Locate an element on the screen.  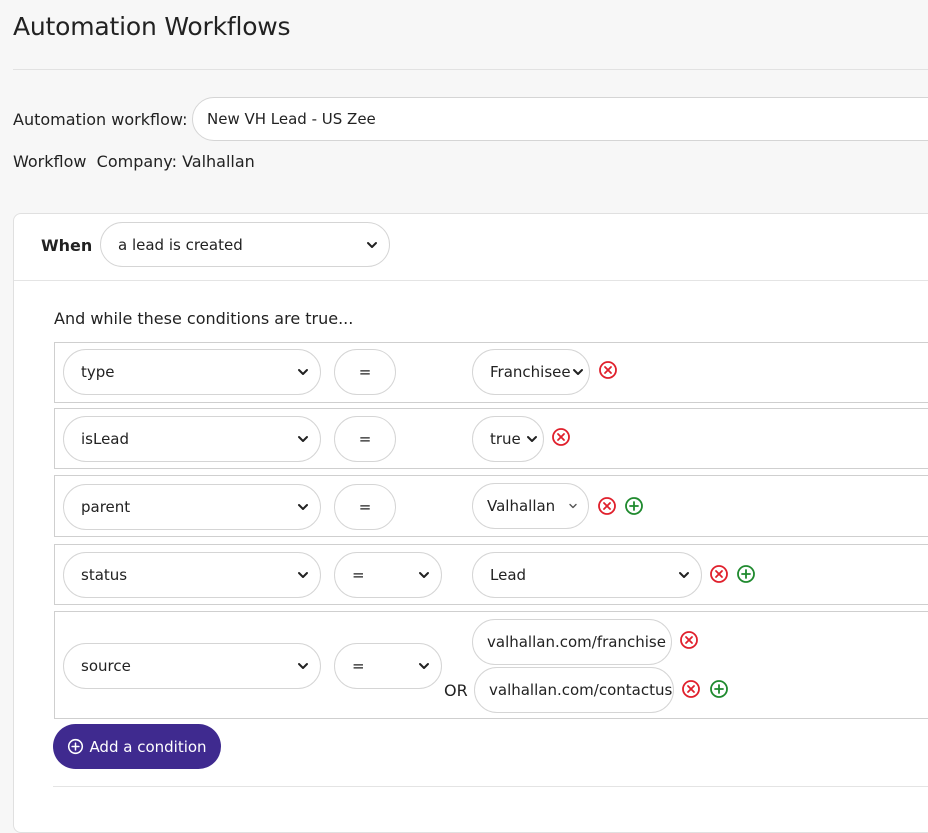
workflow-company: Workflow Company: Valhallan is located at coordinates (134, 161).